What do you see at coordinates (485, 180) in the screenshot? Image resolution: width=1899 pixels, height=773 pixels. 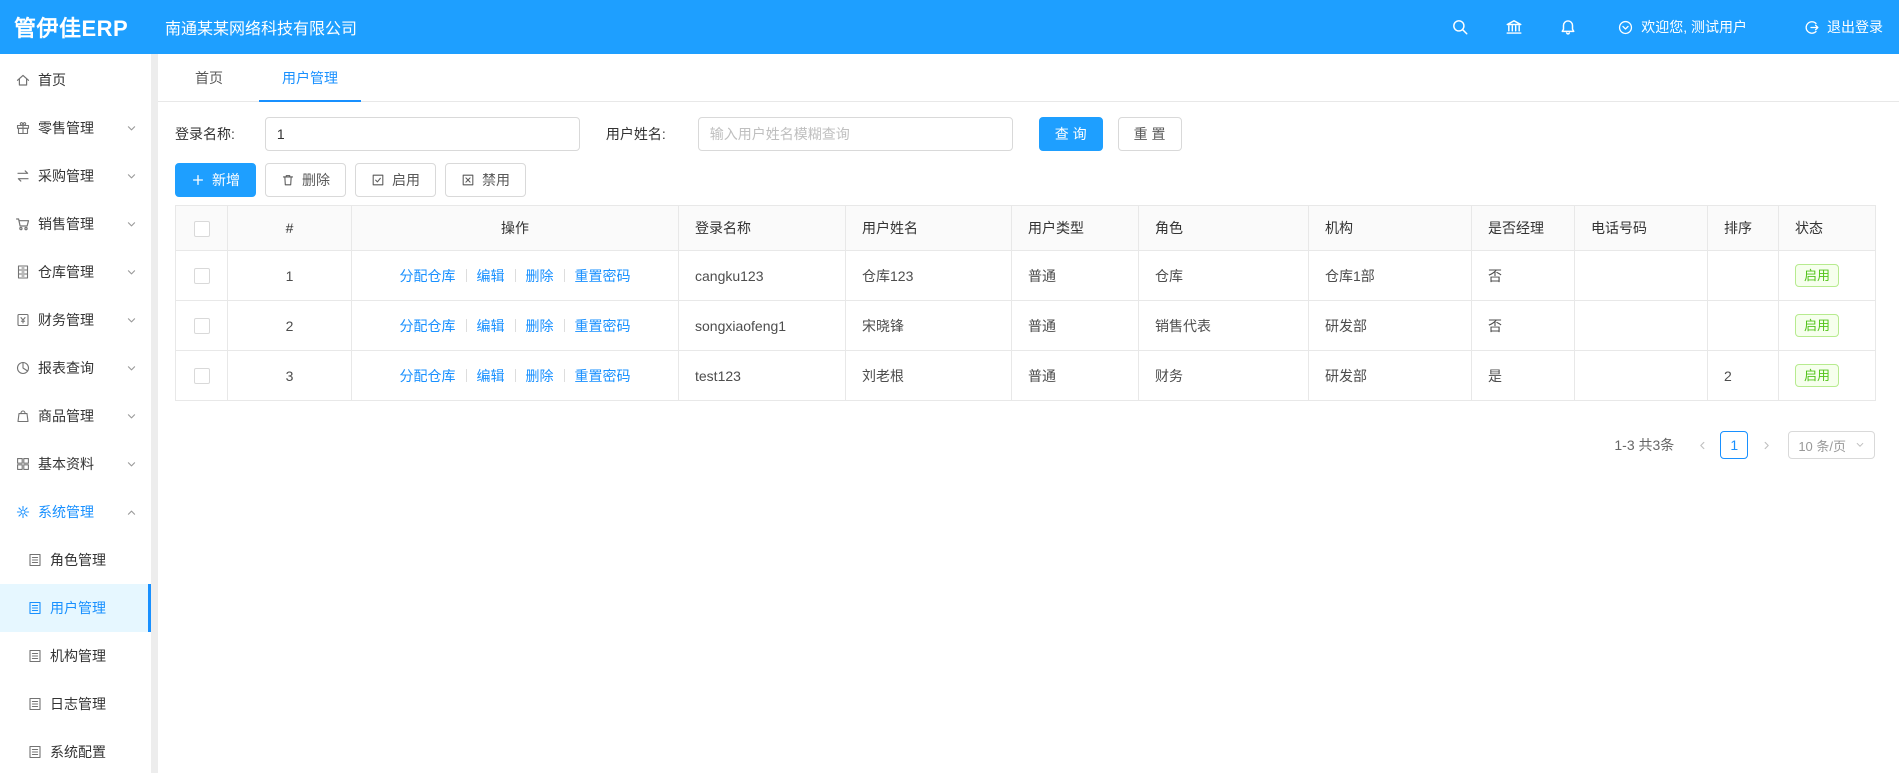 I see `disable-button: 禁用` at bounding box center [485, 180].